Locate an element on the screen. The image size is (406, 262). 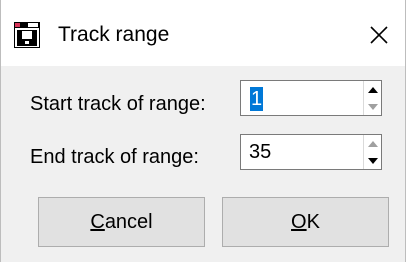
end-track-label: End track of range: is located at coordinates (114, 157).